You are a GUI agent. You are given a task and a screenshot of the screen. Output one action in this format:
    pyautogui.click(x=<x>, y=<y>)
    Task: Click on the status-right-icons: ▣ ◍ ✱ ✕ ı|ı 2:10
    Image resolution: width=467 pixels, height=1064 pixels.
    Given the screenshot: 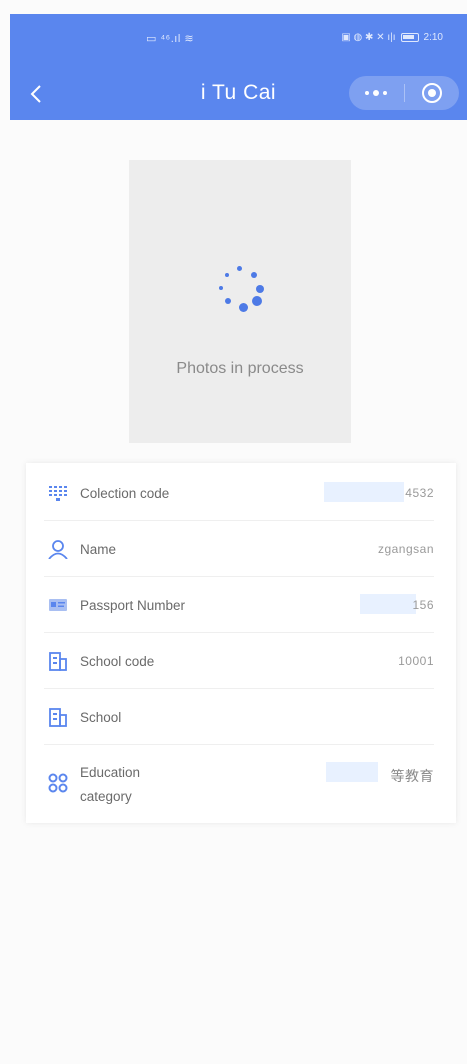 What is the action you would take?
    pyautogui.click(x=392, y=37)
    